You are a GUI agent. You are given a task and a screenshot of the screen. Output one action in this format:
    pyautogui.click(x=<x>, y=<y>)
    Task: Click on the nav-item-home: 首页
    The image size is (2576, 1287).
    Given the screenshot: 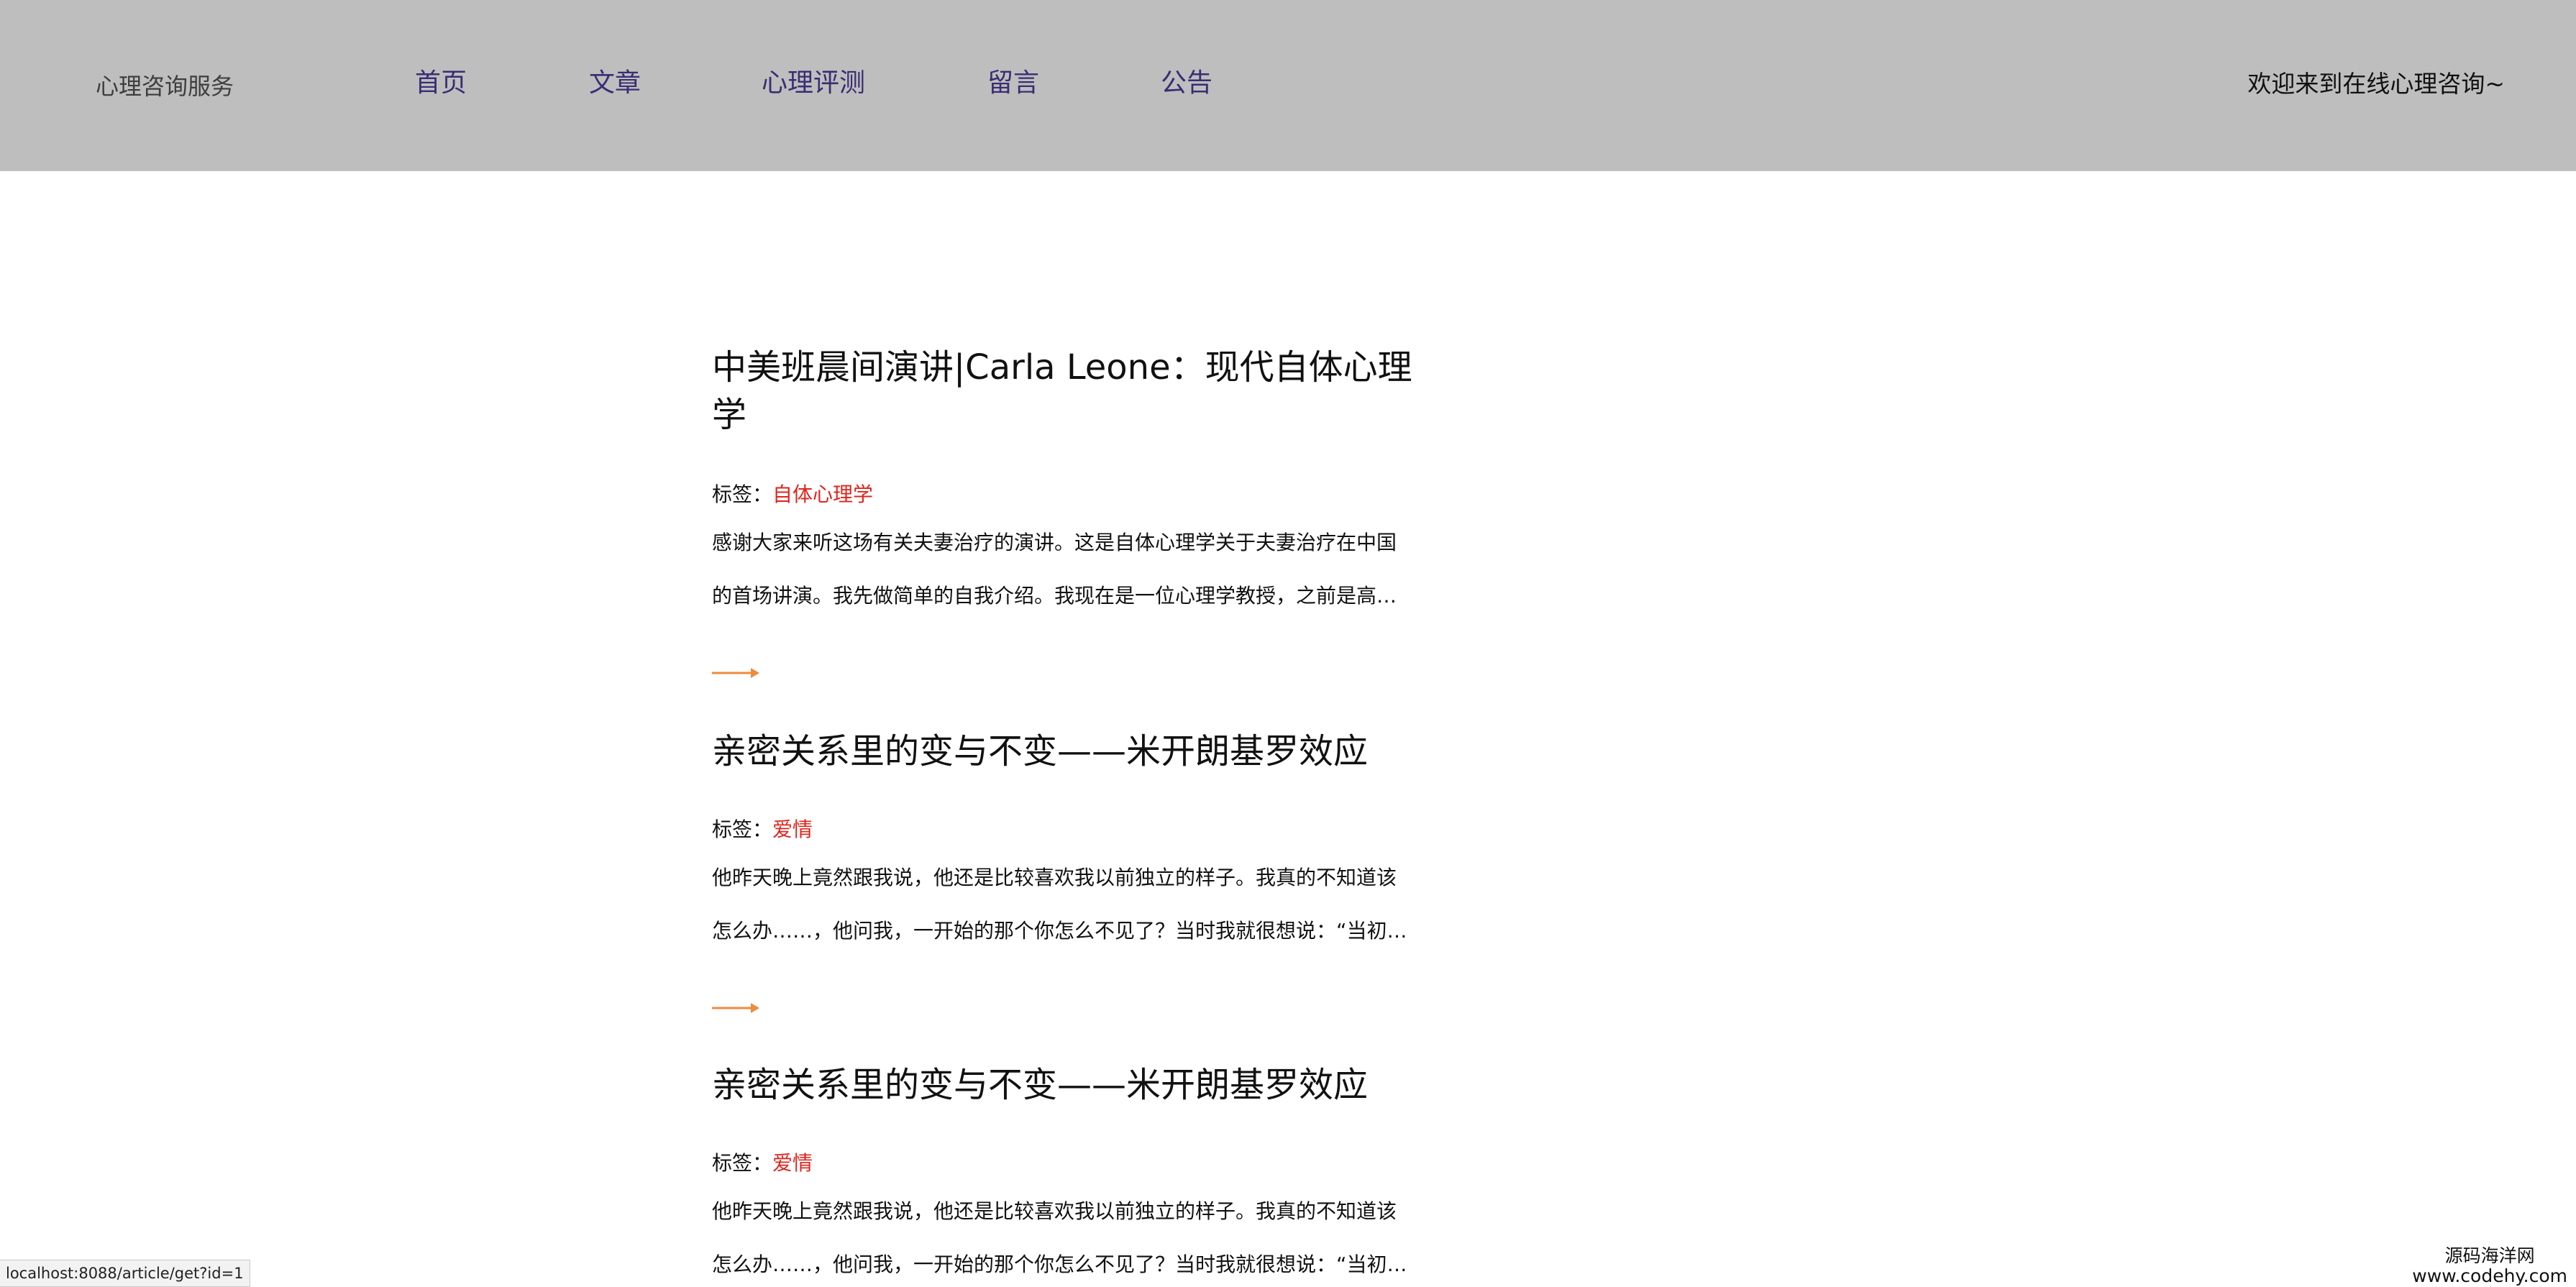 What is the action you would take?
    pyautogui.click(x=441, y=83)
    